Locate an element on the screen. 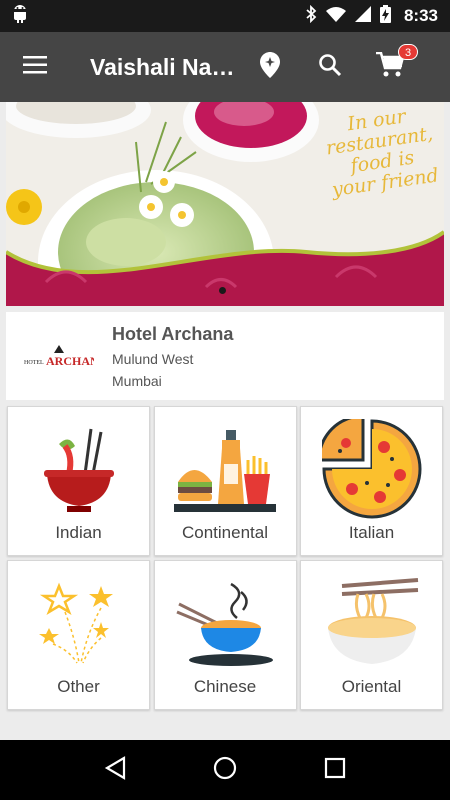 This screenshot has width=450, height=800. category-label: Italian is located at coordinates (371, 532).